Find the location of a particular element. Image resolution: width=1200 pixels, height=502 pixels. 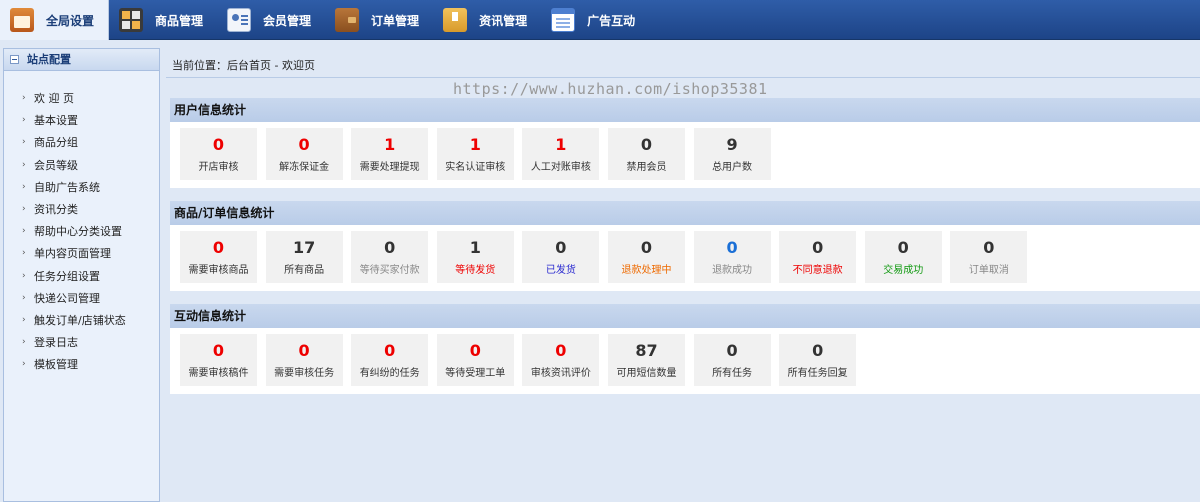

tab-member-management: 会员管理 is located at coordinates (271, 20).